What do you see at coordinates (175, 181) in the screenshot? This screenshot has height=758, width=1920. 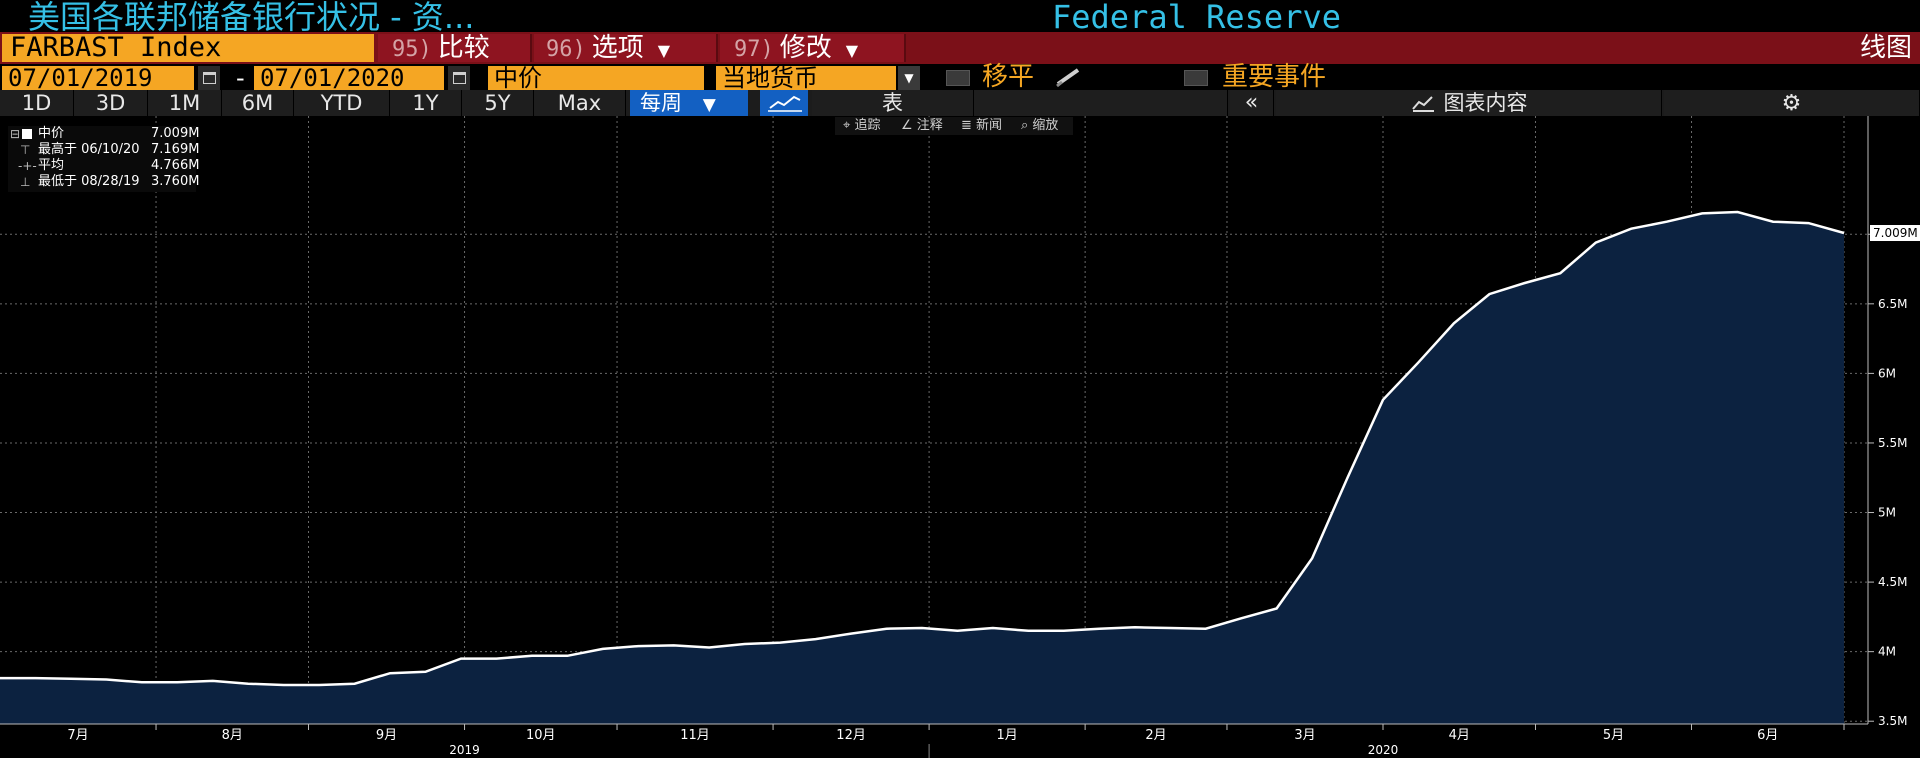 I see `legend-low-value: 3.760M` at bounding box center [175, 181].